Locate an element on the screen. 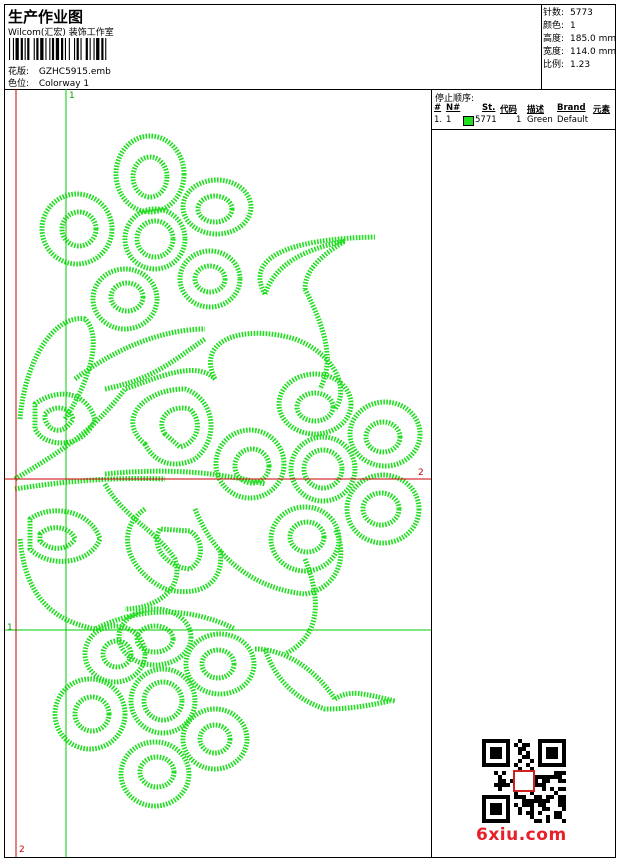  flower-middle is located at coordinates (318, 472).